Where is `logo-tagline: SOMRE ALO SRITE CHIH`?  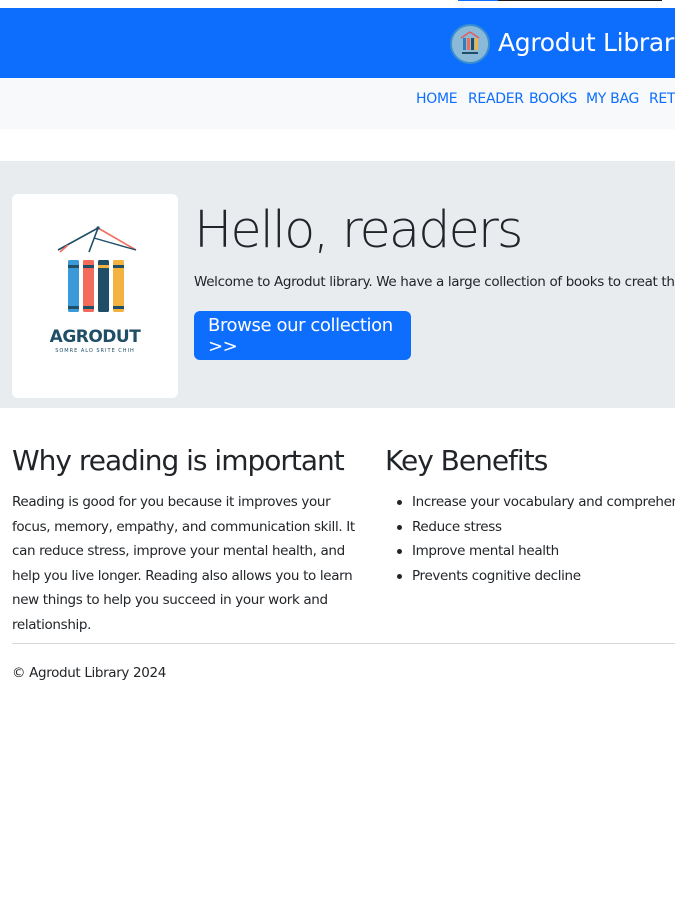 logo-tagline: SOMRE ALO SRITE CHIH is located at coordinates (95, 351).